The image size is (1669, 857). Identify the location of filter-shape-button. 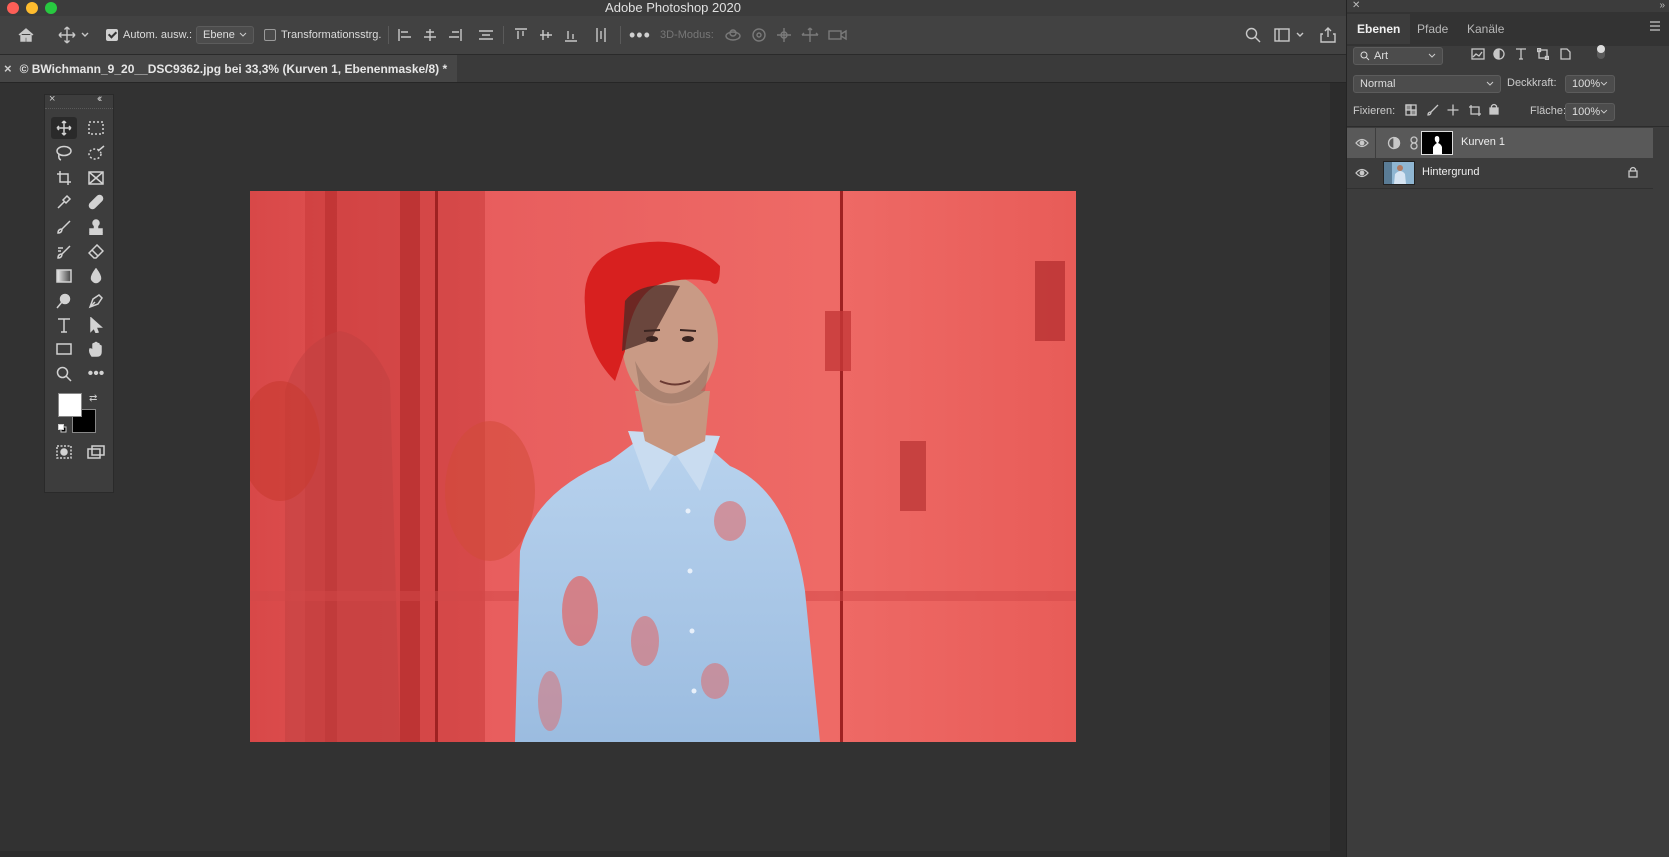
(1543, 55).